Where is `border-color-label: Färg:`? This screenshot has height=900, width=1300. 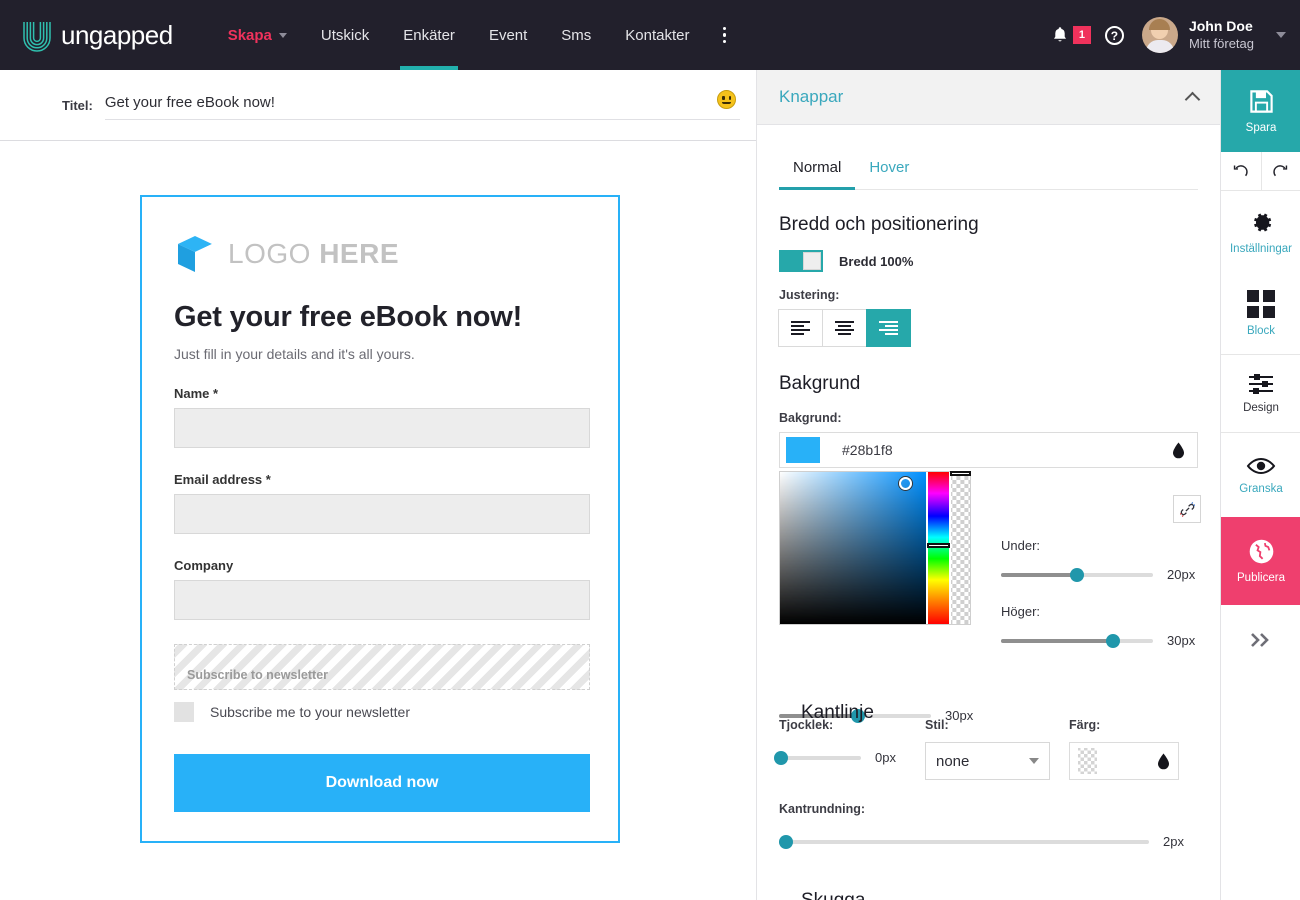
border-color-label: Färg: is located at coordinates (1085, 725).